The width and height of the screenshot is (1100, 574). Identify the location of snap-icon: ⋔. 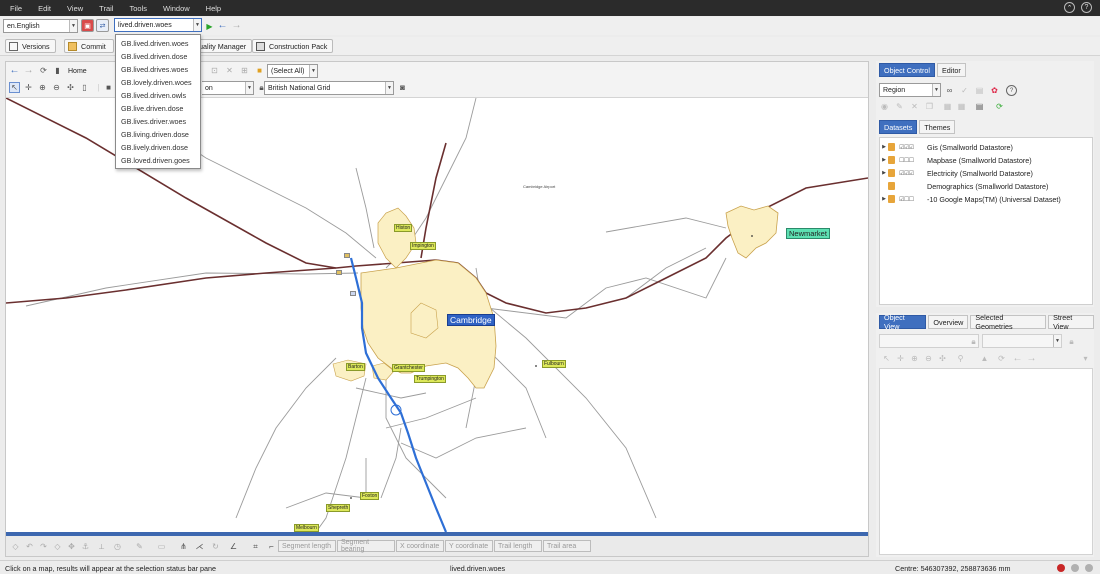
(183, 546).